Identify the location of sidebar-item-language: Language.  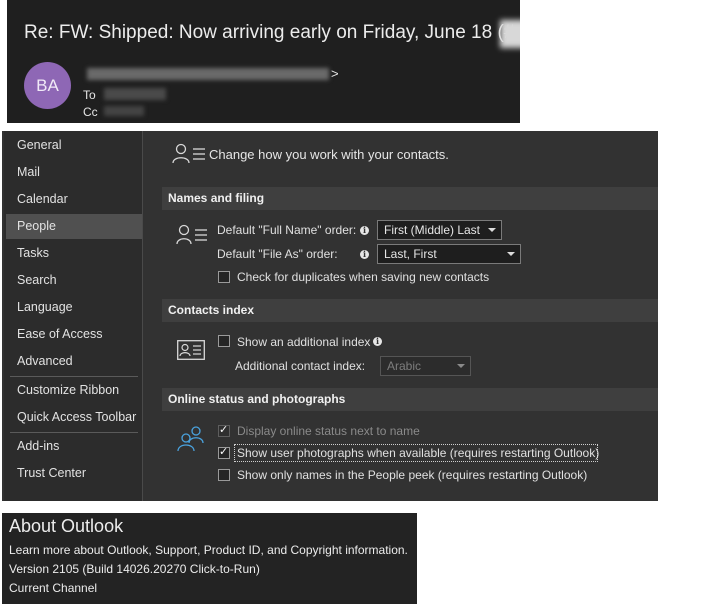
(74, 307).